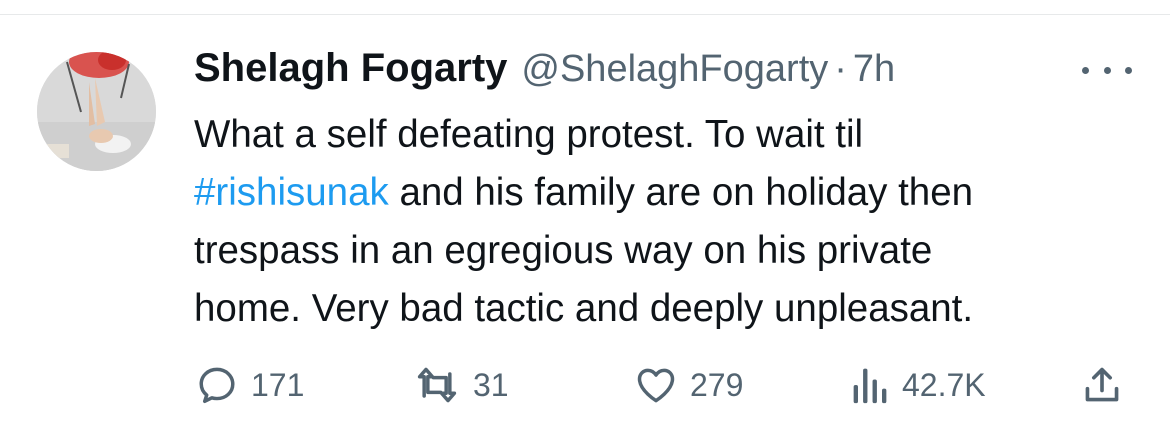  I want to click on tweet-actions: 171 31 279 42.7K, so click(585, 385).